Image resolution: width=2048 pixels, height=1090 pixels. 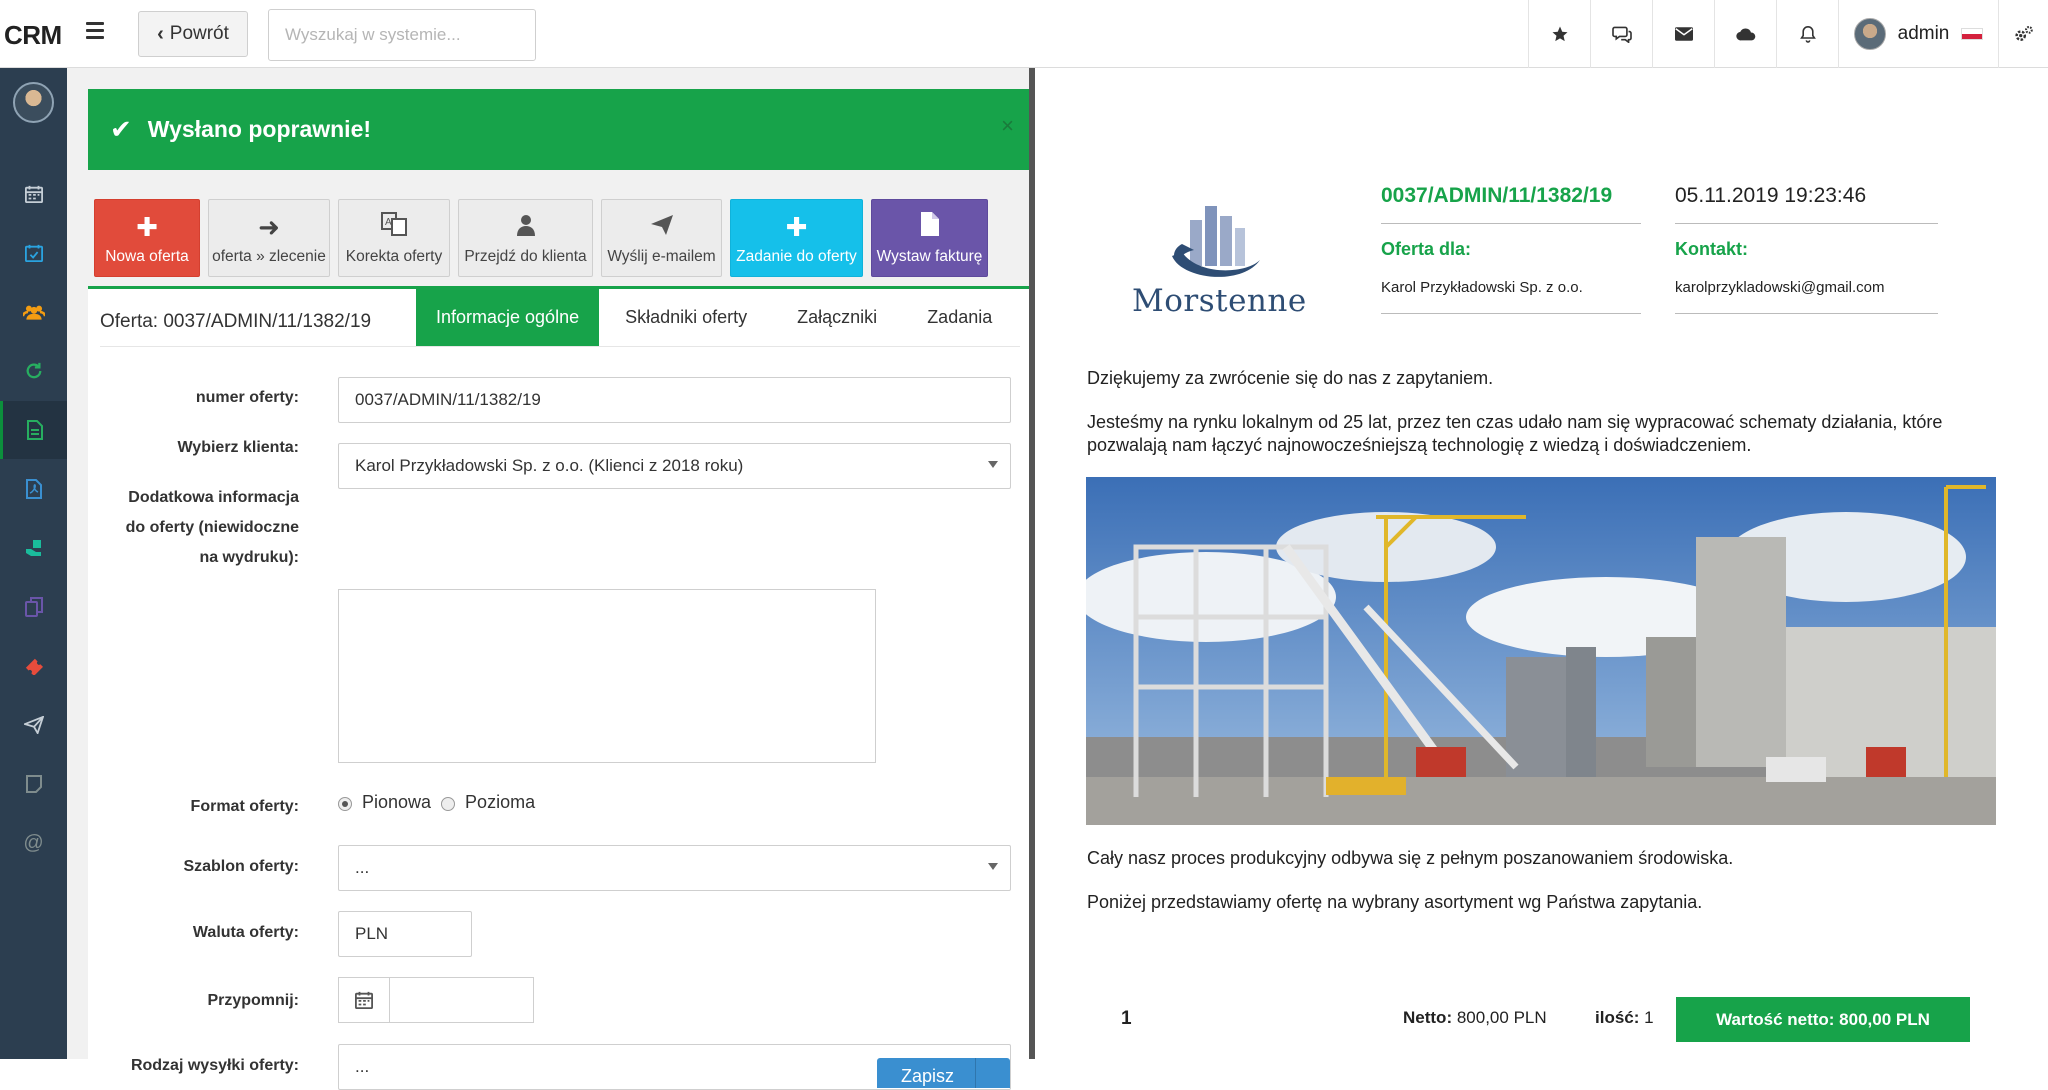 I want to click on radio-landscape, so click(x=448, y=803).